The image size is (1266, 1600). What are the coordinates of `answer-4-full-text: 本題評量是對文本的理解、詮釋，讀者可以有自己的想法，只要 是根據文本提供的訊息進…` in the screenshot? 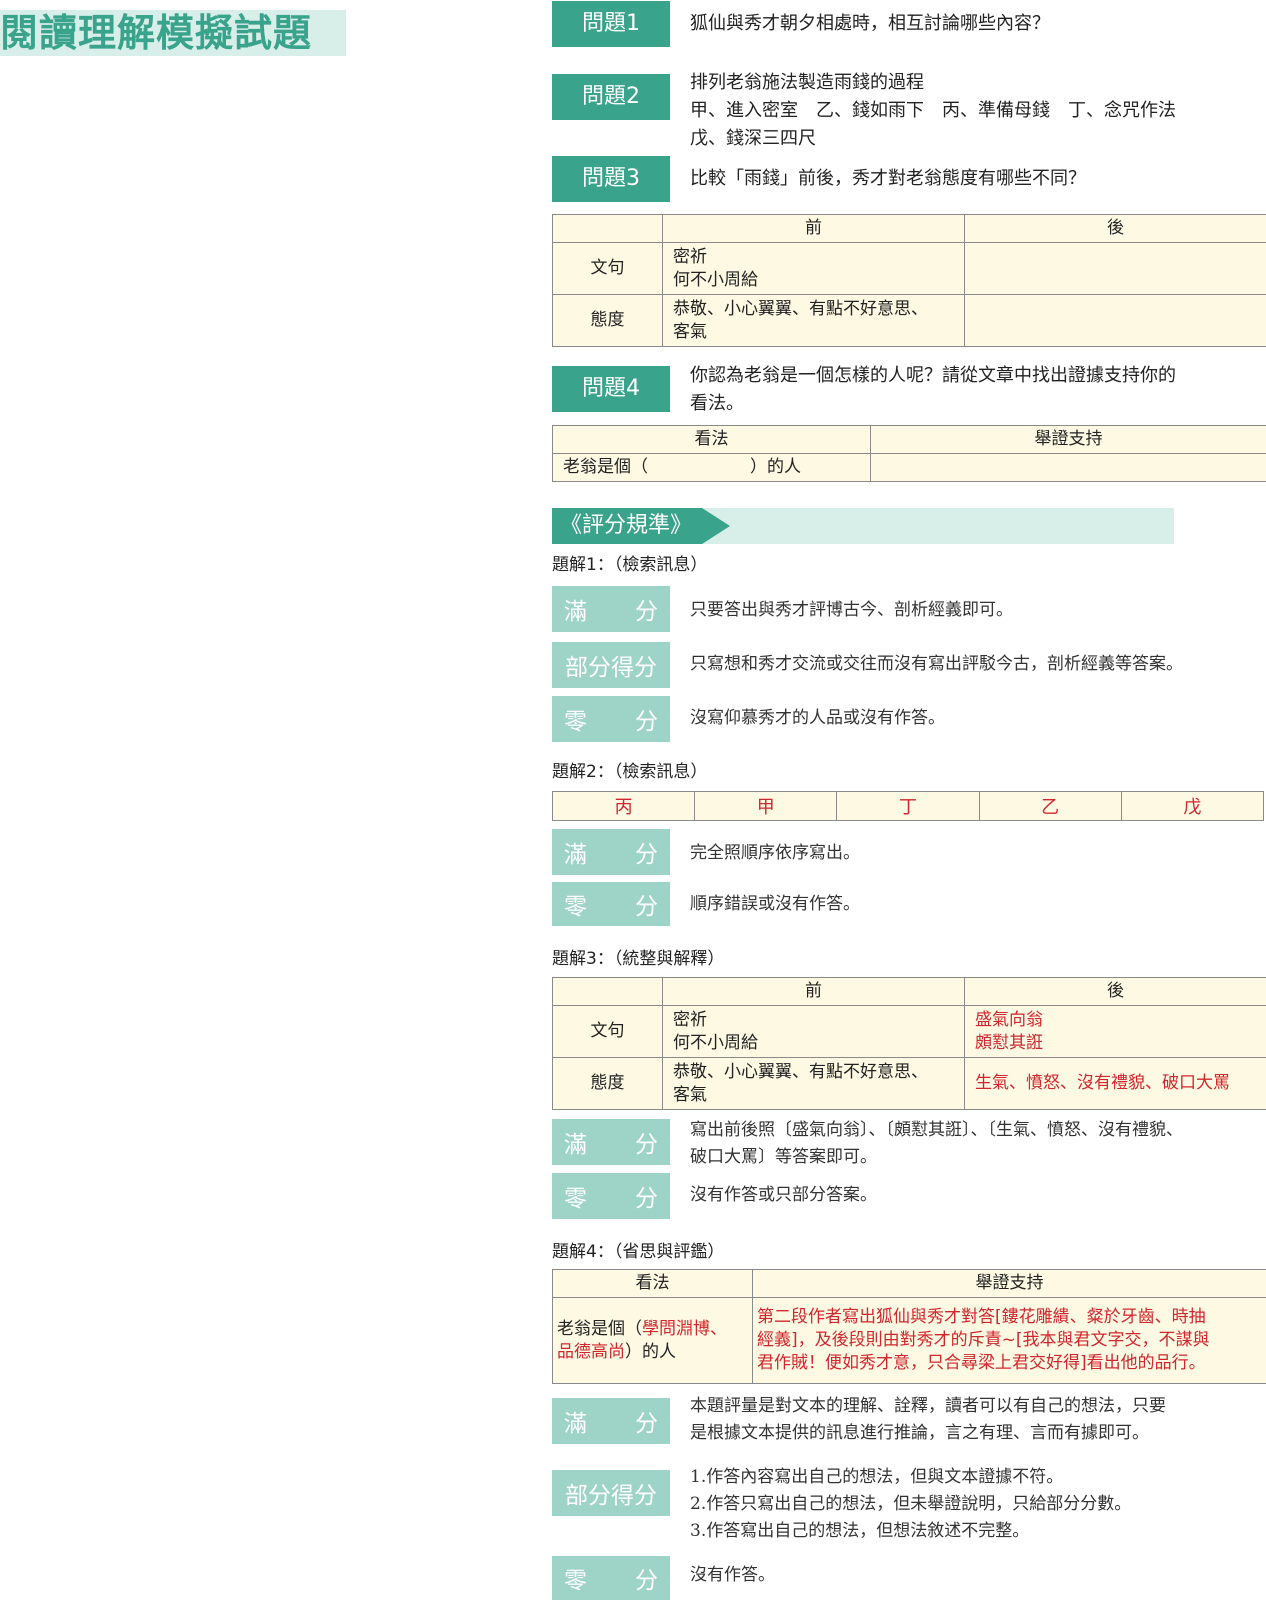 It's located at (928, 1420).